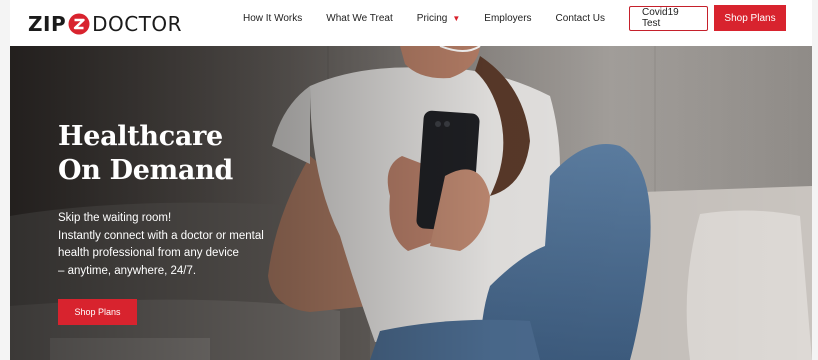  What do you see at coordinates (359, 18) in the screenshot?
I see `nav-what-we-treat: What We Treat` at bounding box center [359, 18].